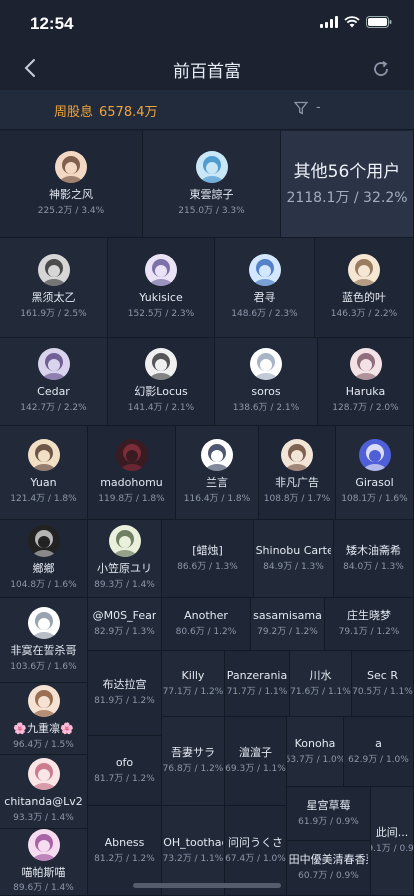 This screenshot has width=414, height=896. What do you see at coordinates (71, 194) in the screenshot?
I see `user-name: 神影之风` at bounding box center [71, 194].